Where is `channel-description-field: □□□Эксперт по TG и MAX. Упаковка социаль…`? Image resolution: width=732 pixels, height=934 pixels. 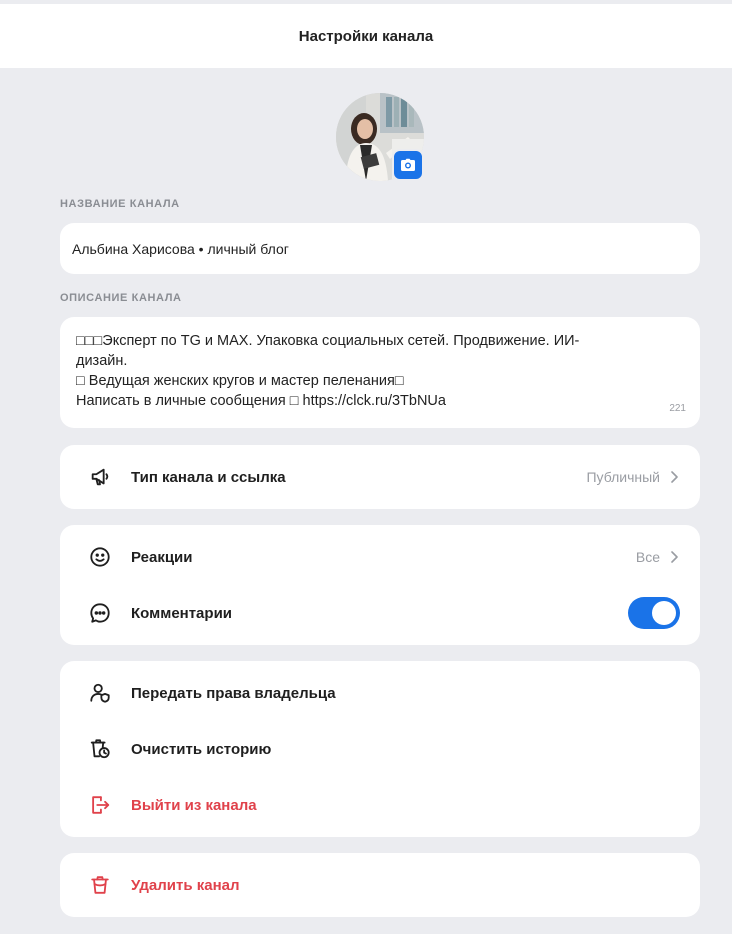 channel-description-field: □□□Эксперт по TG и MAX. Упаковка социаль… is located at coordinates (380, 372).